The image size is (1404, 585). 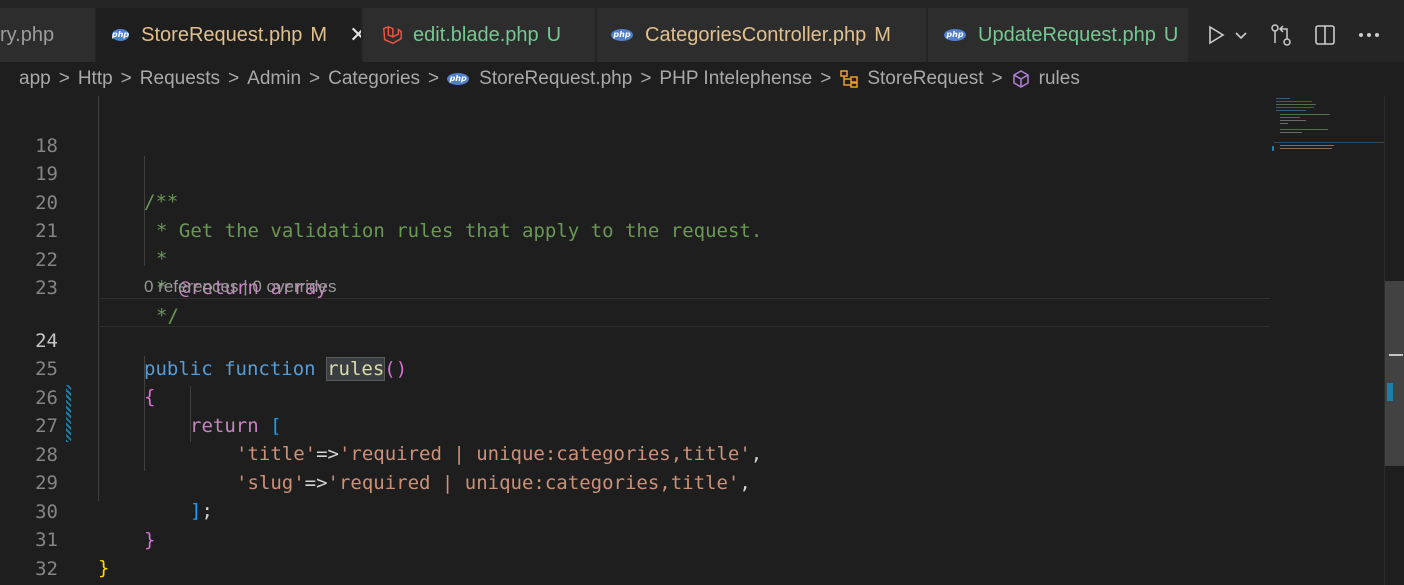 What do you see at coordinates (35, 79) in the screenshot?
I see `breadcrumb-item-app: app` at bounding box center [35, 79].